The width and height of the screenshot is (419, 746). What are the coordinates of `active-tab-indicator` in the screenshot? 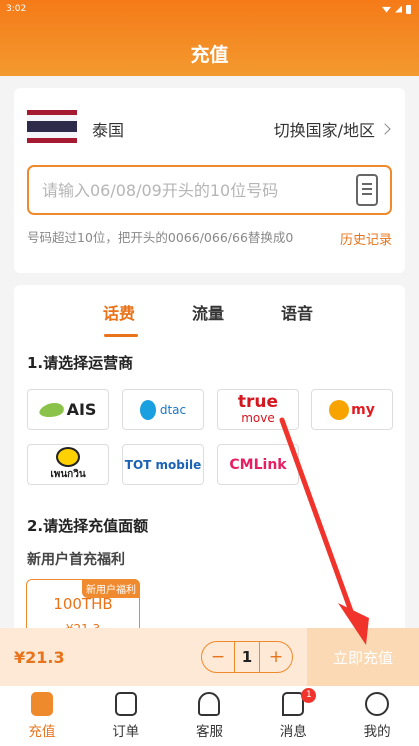 It's located at (121, 335).